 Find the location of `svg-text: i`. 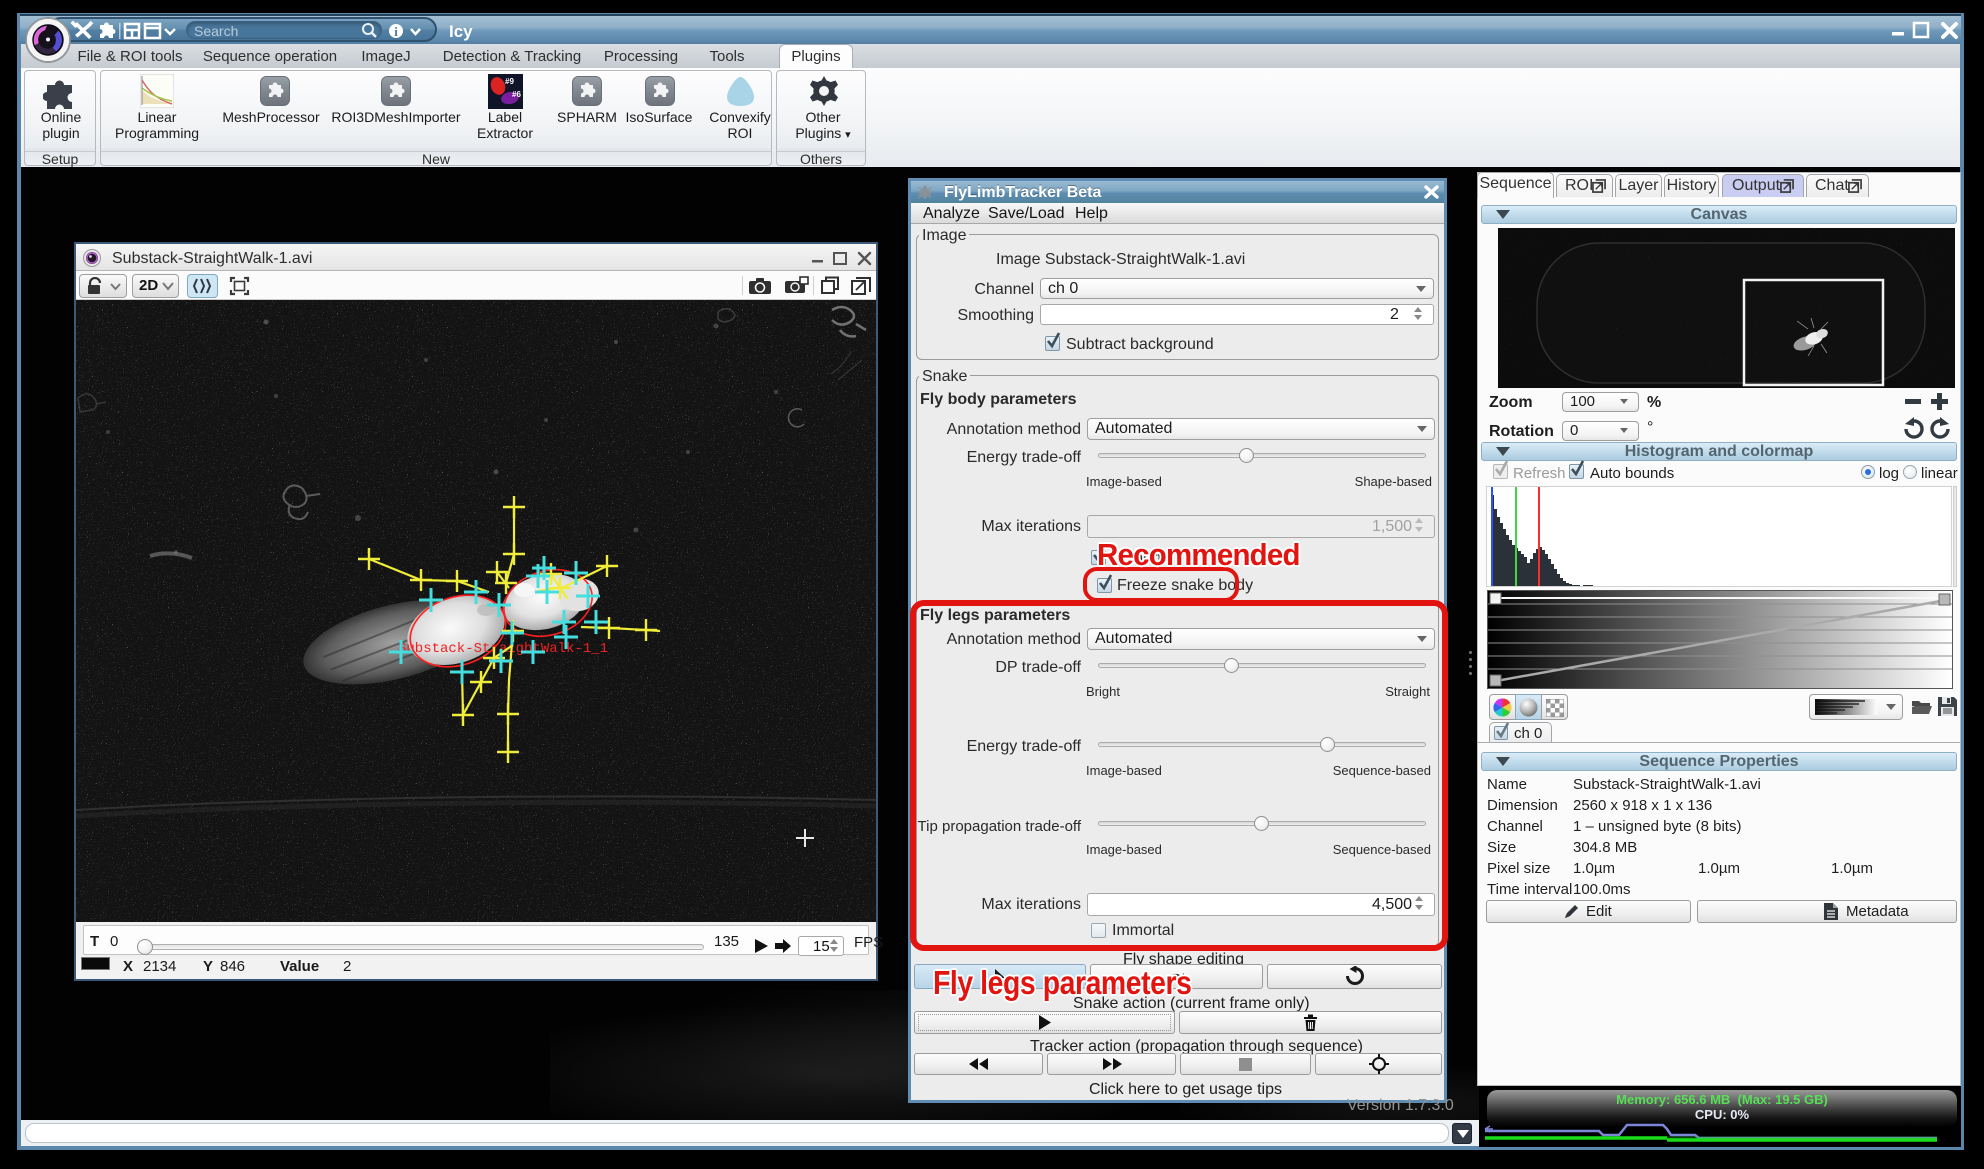

svg-text: i is located at coordinates (396, 31).